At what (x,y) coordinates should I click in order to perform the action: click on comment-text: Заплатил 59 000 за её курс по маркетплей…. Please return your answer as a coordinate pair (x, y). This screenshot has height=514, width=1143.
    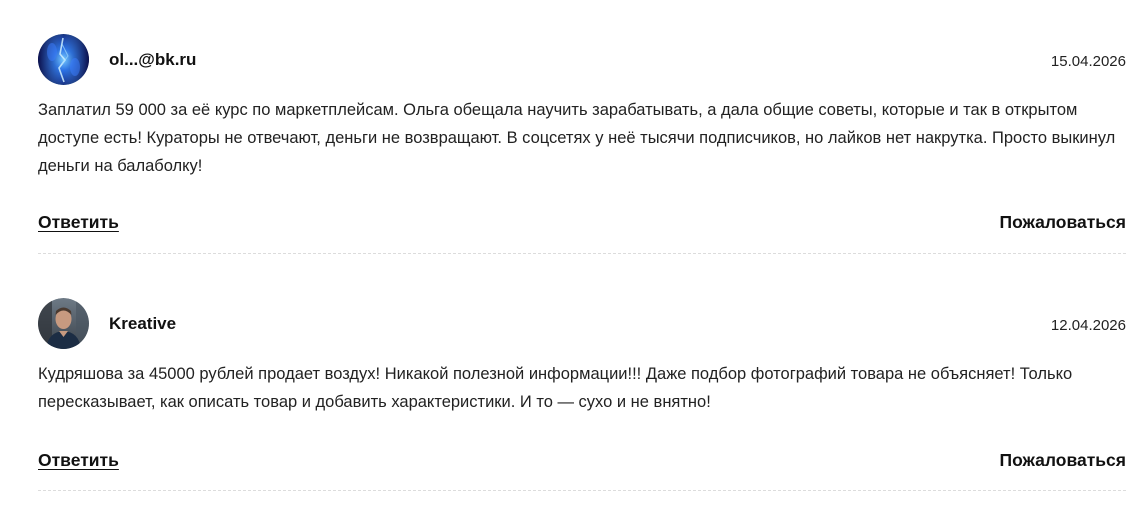
    Looking at the image, I should click on (577, 138).